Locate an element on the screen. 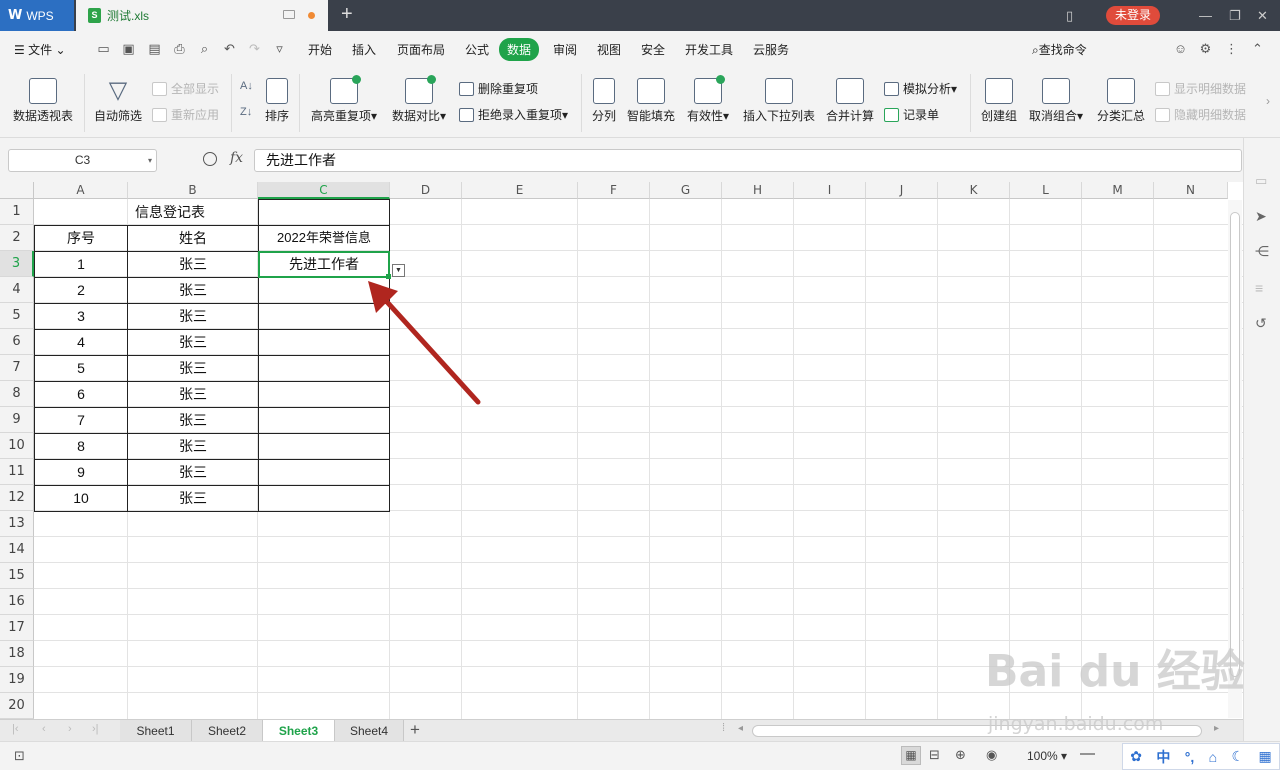  settings-gear-icon: ⚙ is located at coordinates (1205, 48).